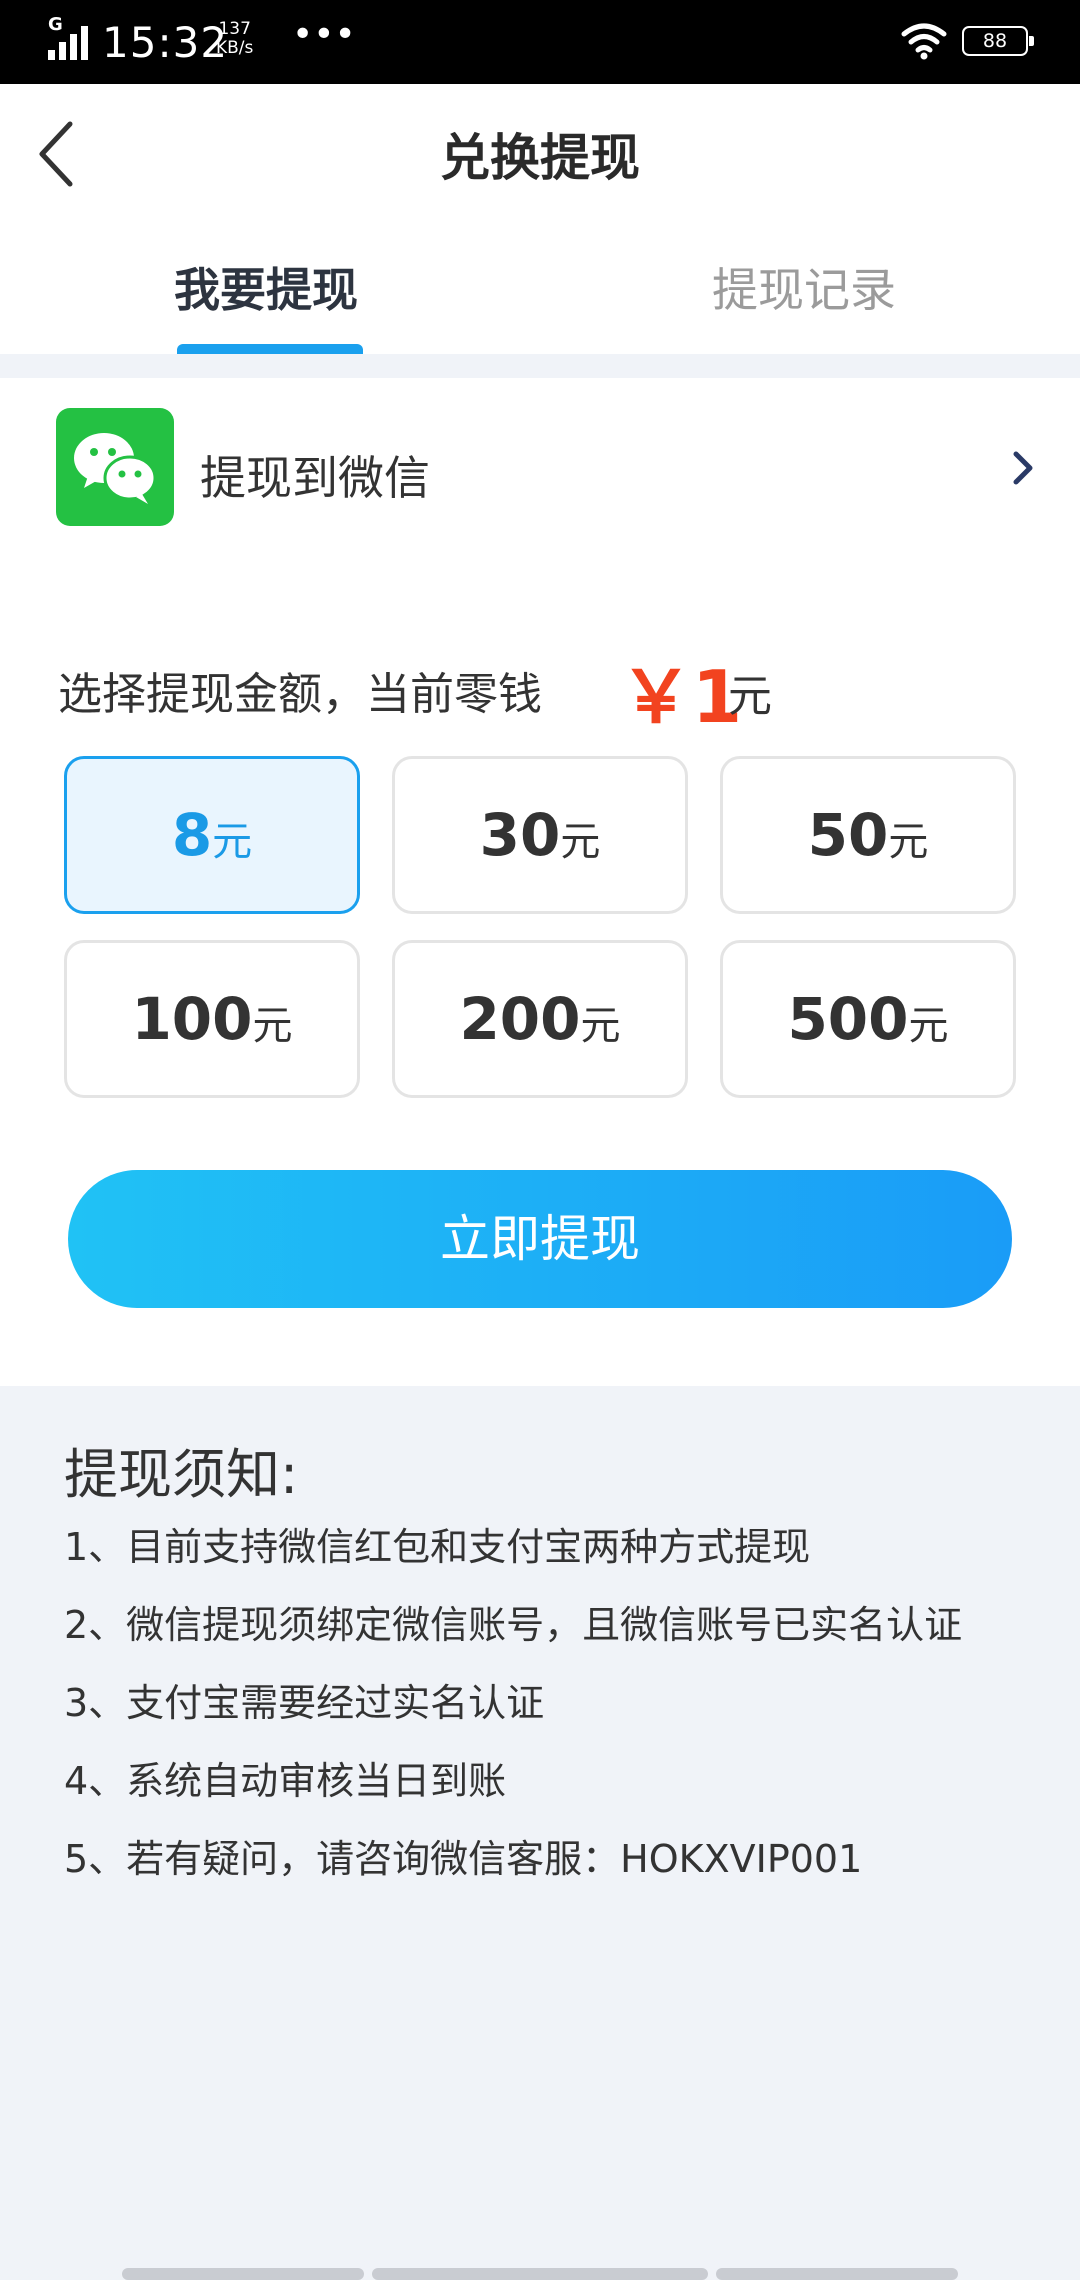 The width and height of the screenshot is (1080, 2280). Describe the element at coordinates (68, 43) in the screenshot. I see `signal-icon` at that location.